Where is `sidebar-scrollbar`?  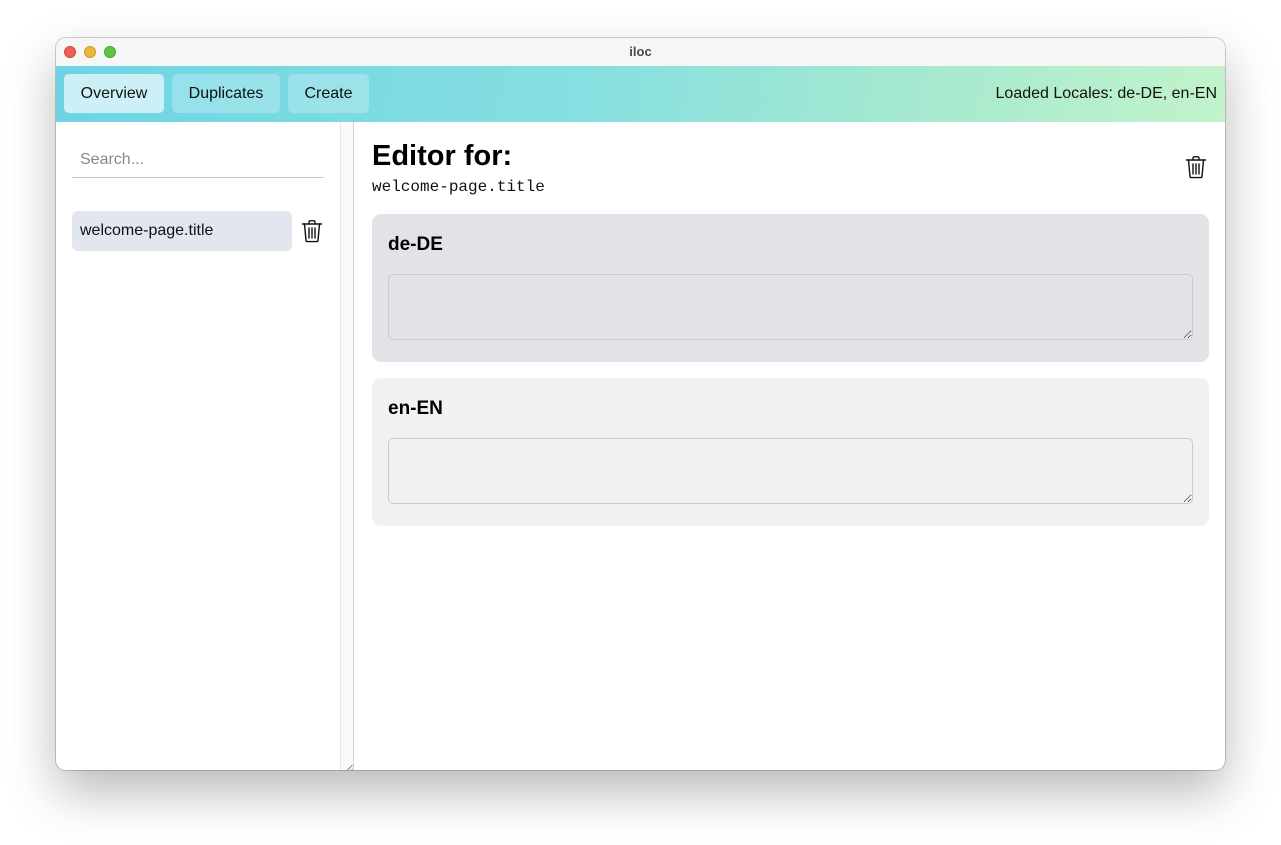
sidebar-scrollbar is located at coordinates (347, 446).